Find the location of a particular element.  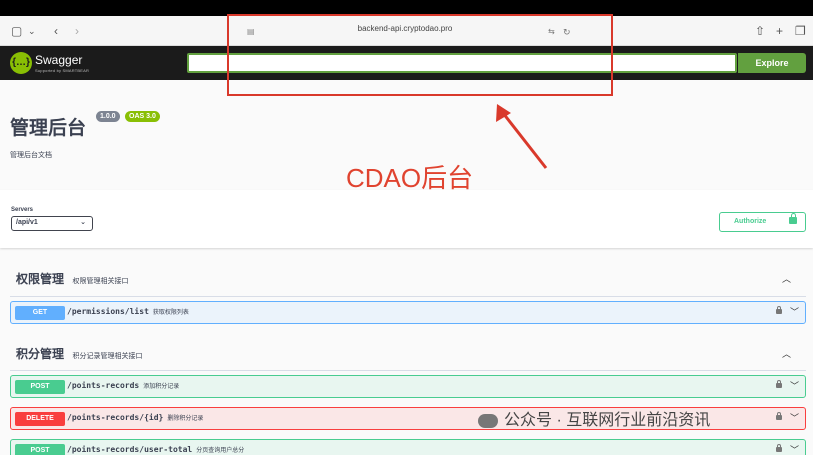

method-badge: DELETE is located at coordinates (40, 419).